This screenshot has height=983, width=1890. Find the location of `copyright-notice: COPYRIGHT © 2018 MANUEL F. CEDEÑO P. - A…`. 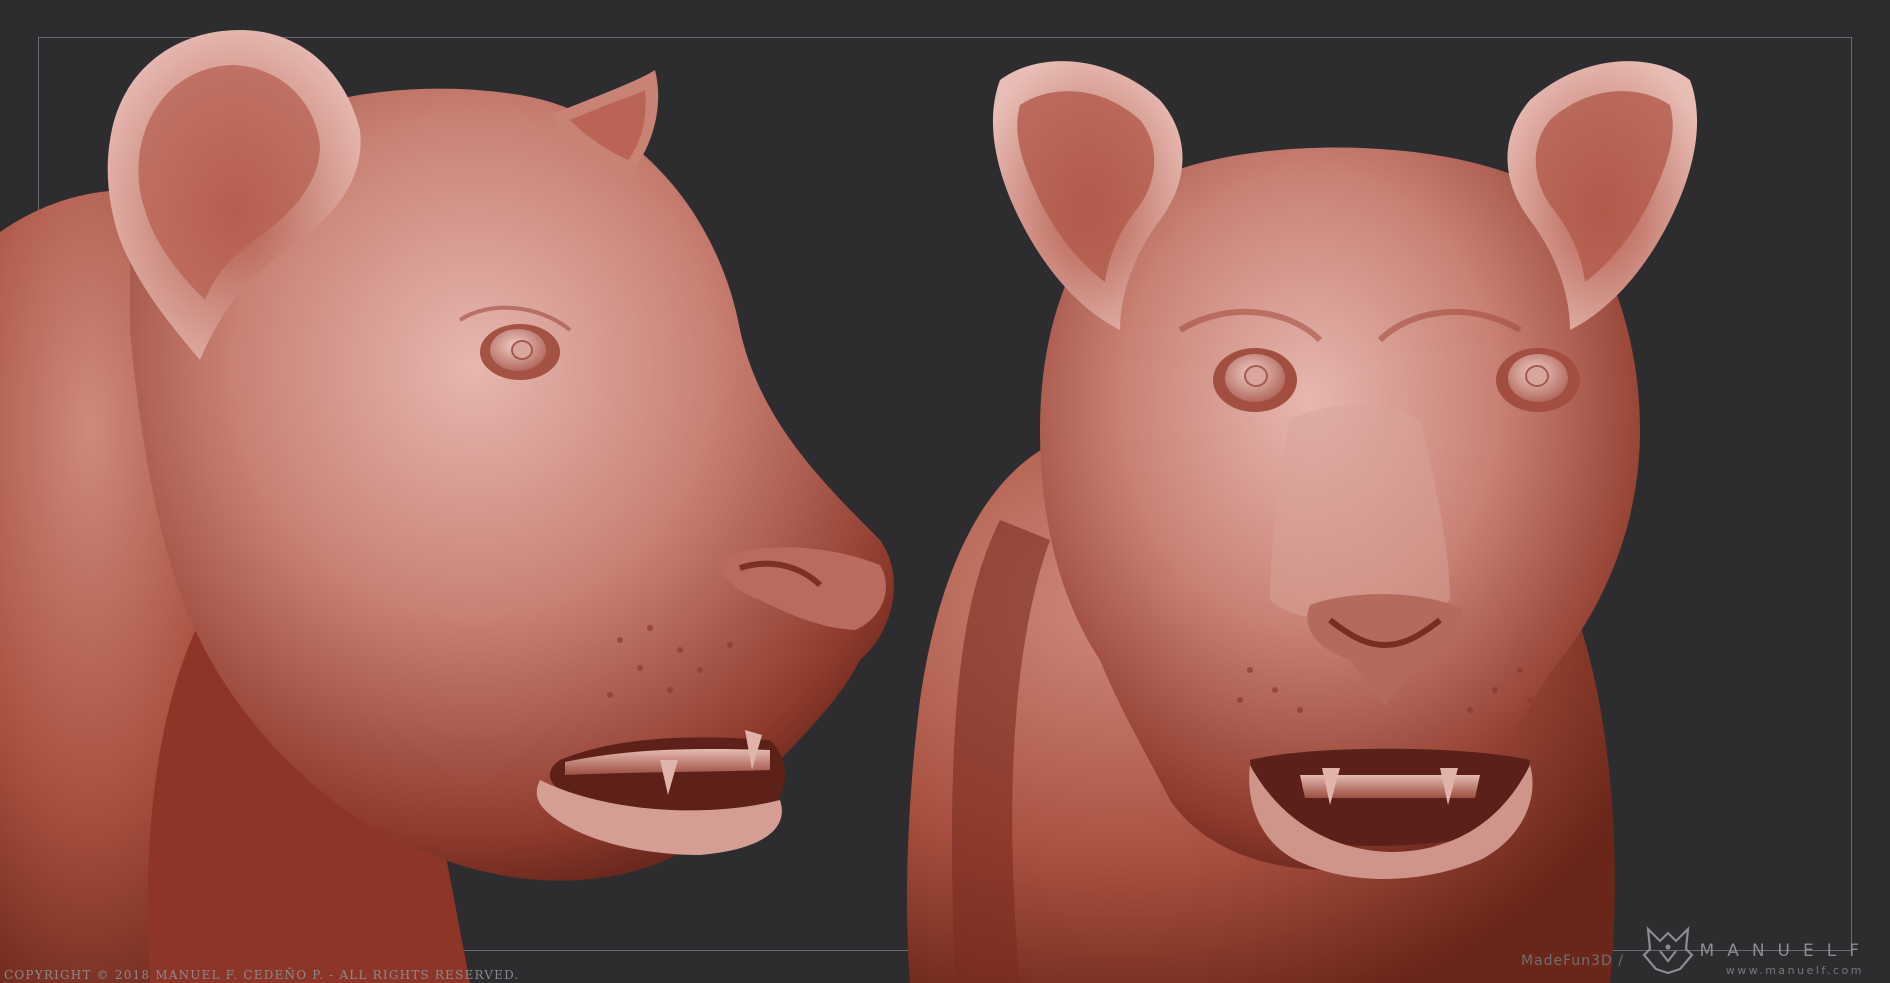

copyright-notice: COPYRIGHT © 2018 MANUEL F. CEDEÑO P. - A… is located at coordinates (262, 975).